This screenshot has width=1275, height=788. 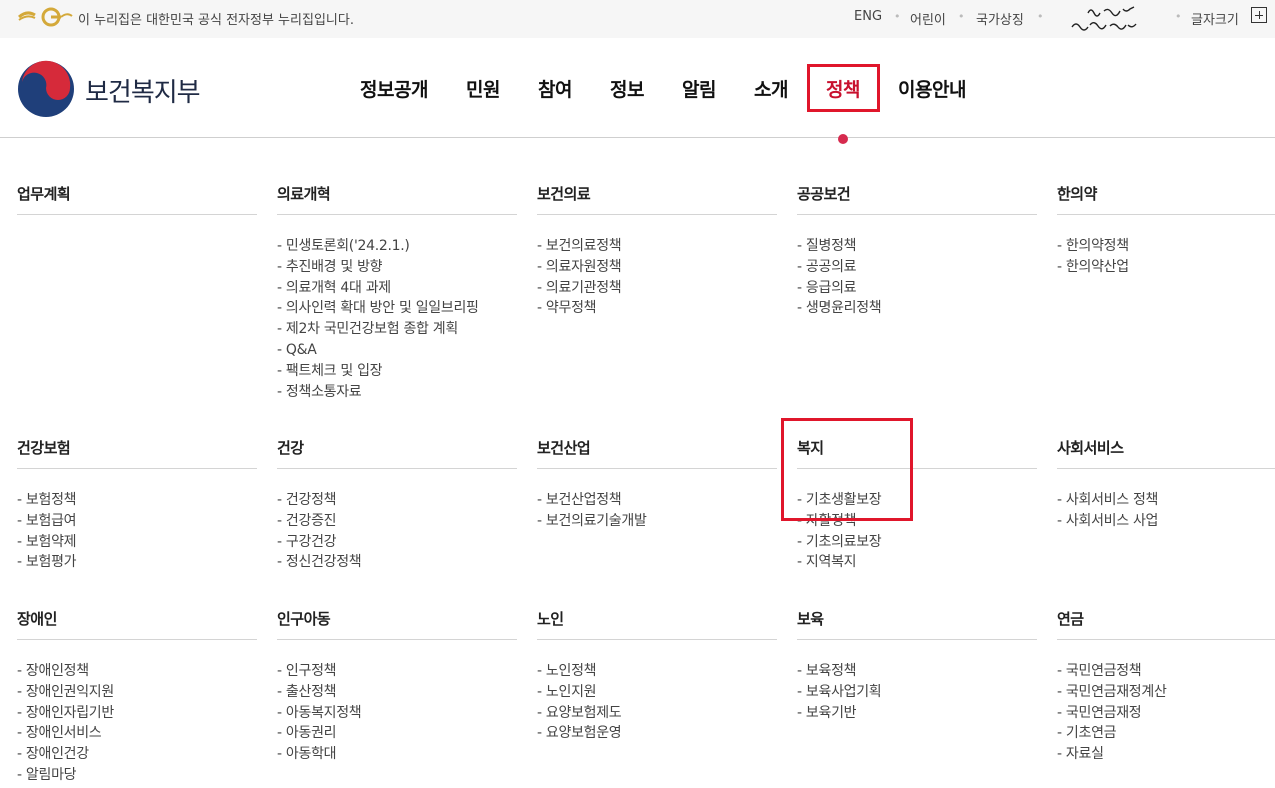 I want to click on menu-item-link: 제2차 국민건강보험 종합 계획, so click(x=397, y=329).